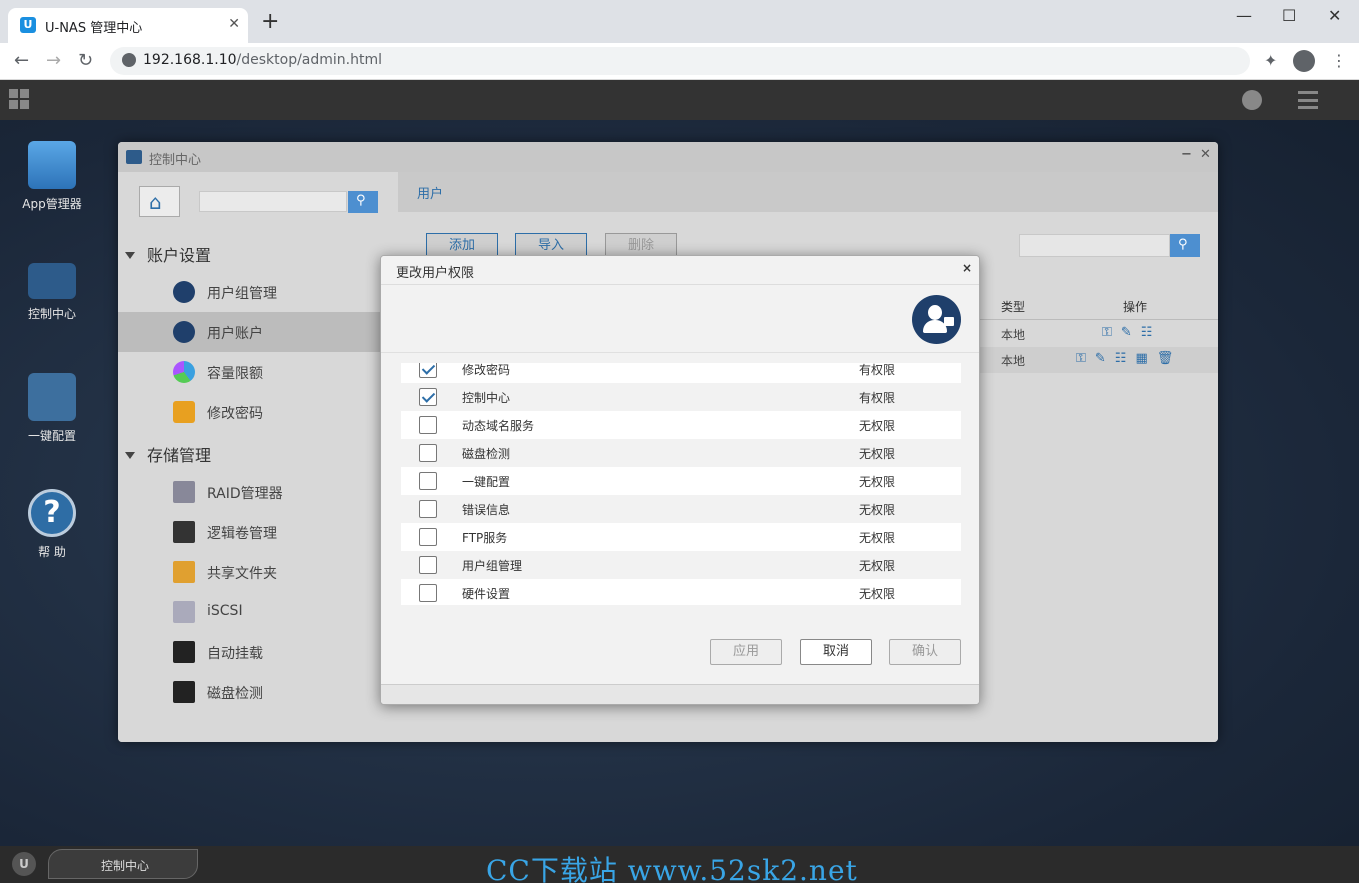  What do you see at coordinates (1185, 245) in the screenshot?
I see `user-search-button: ⚲` at bounding box center [1185, 245].